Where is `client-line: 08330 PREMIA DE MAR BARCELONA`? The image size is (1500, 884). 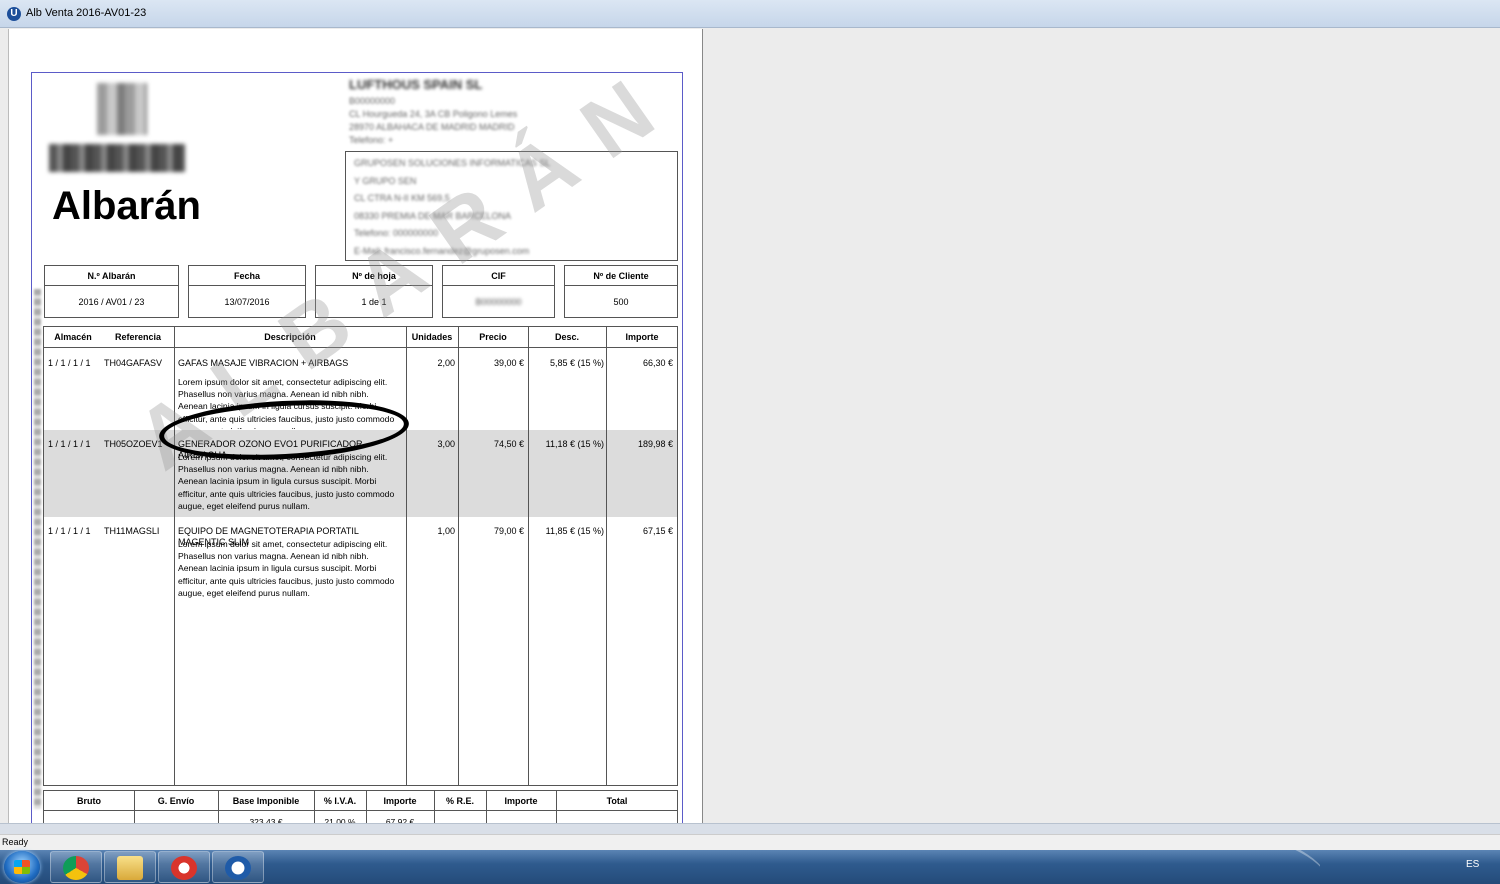
client-line: 08330 PREMIA DE MAR BARCELONA is located at coordinates (433, 215).